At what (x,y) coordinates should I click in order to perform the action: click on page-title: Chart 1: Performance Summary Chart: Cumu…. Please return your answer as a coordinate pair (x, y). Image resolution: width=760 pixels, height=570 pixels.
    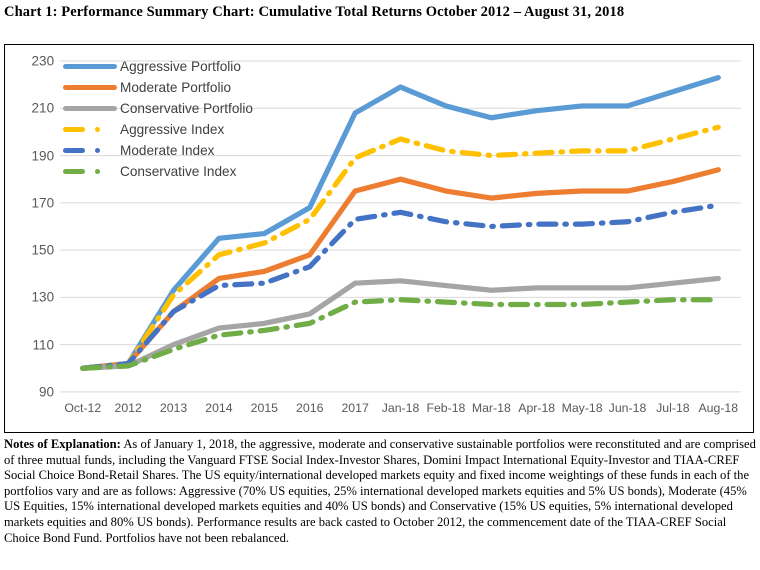
    Looking at the image, I should click on (314, 12).